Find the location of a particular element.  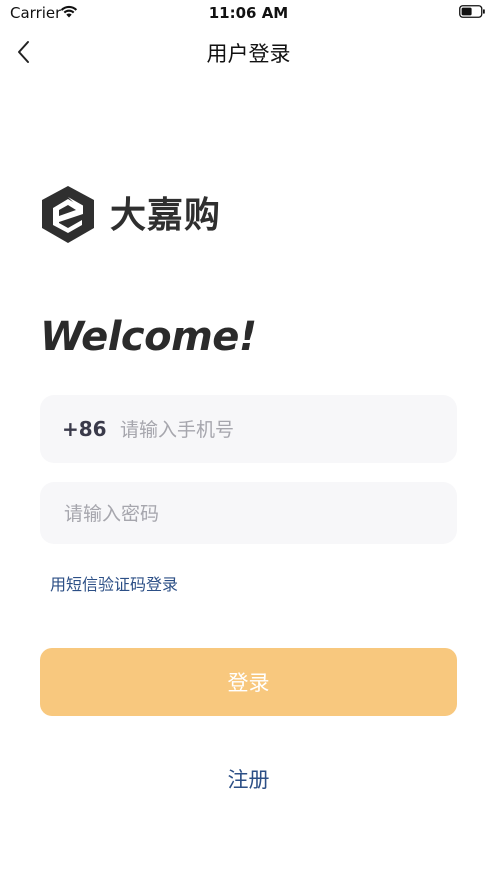

country-code: +86 is located at coordinates (84, 429).